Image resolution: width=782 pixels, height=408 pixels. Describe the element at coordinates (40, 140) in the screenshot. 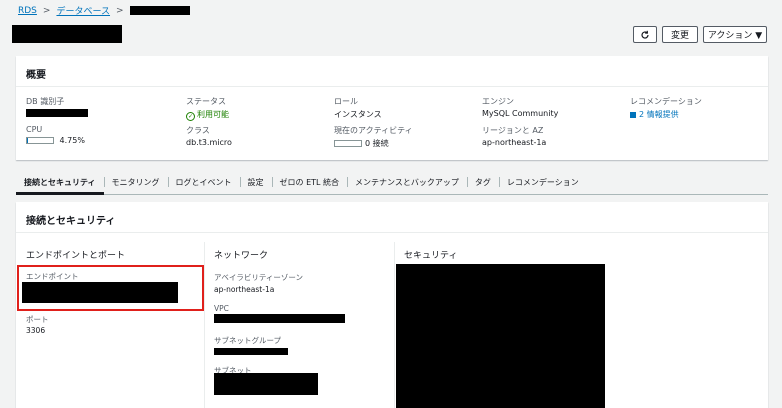

I see `cpu-progress-bar` at that location.